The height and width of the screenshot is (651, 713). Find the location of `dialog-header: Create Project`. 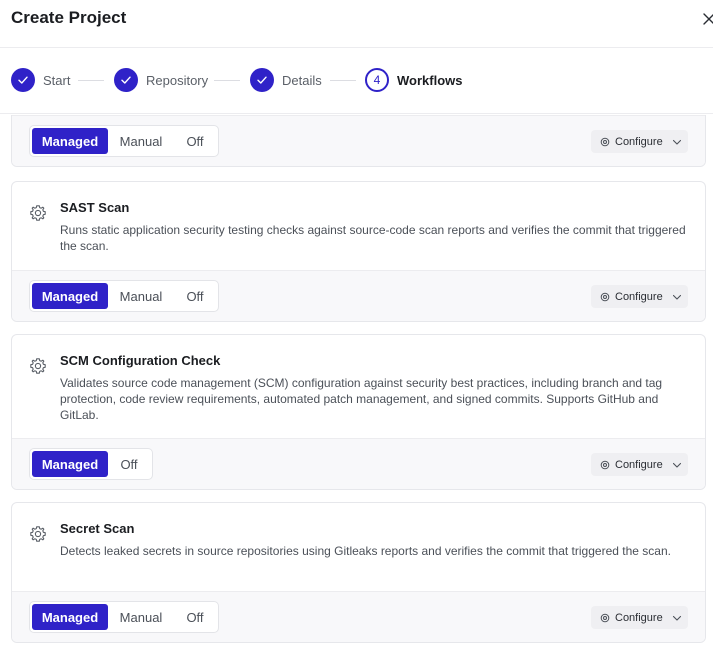

dialog-header: Create Project is located at coordinates (356, 24).